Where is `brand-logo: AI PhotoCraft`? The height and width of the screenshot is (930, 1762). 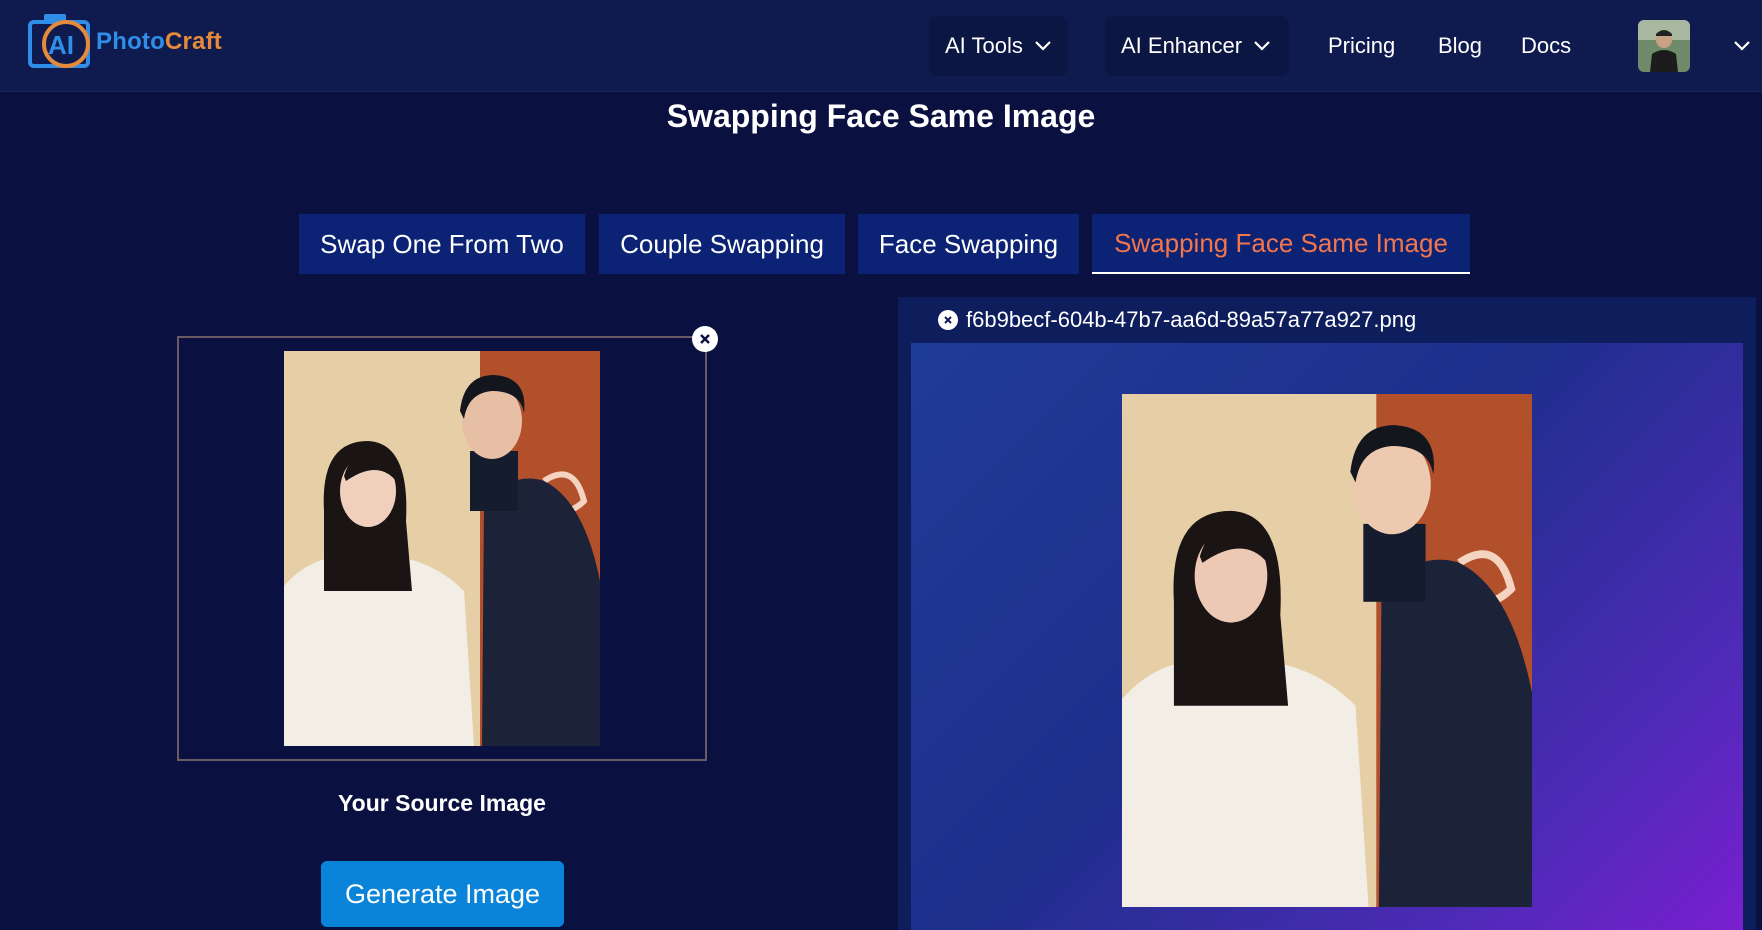 brand-logo: AI PhotoCraft is located at coordinates (131, 40).